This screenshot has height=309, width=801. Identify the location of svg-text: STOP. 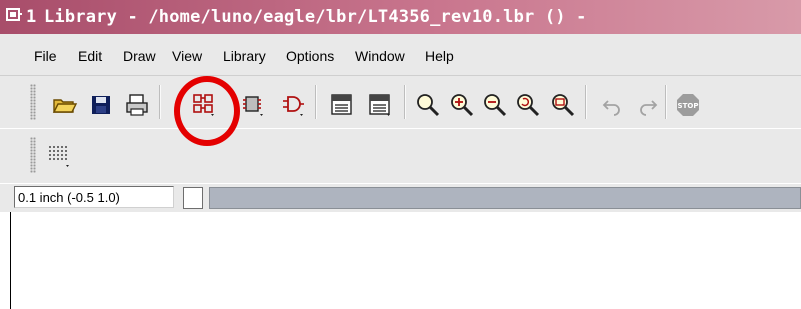
(688, 106).